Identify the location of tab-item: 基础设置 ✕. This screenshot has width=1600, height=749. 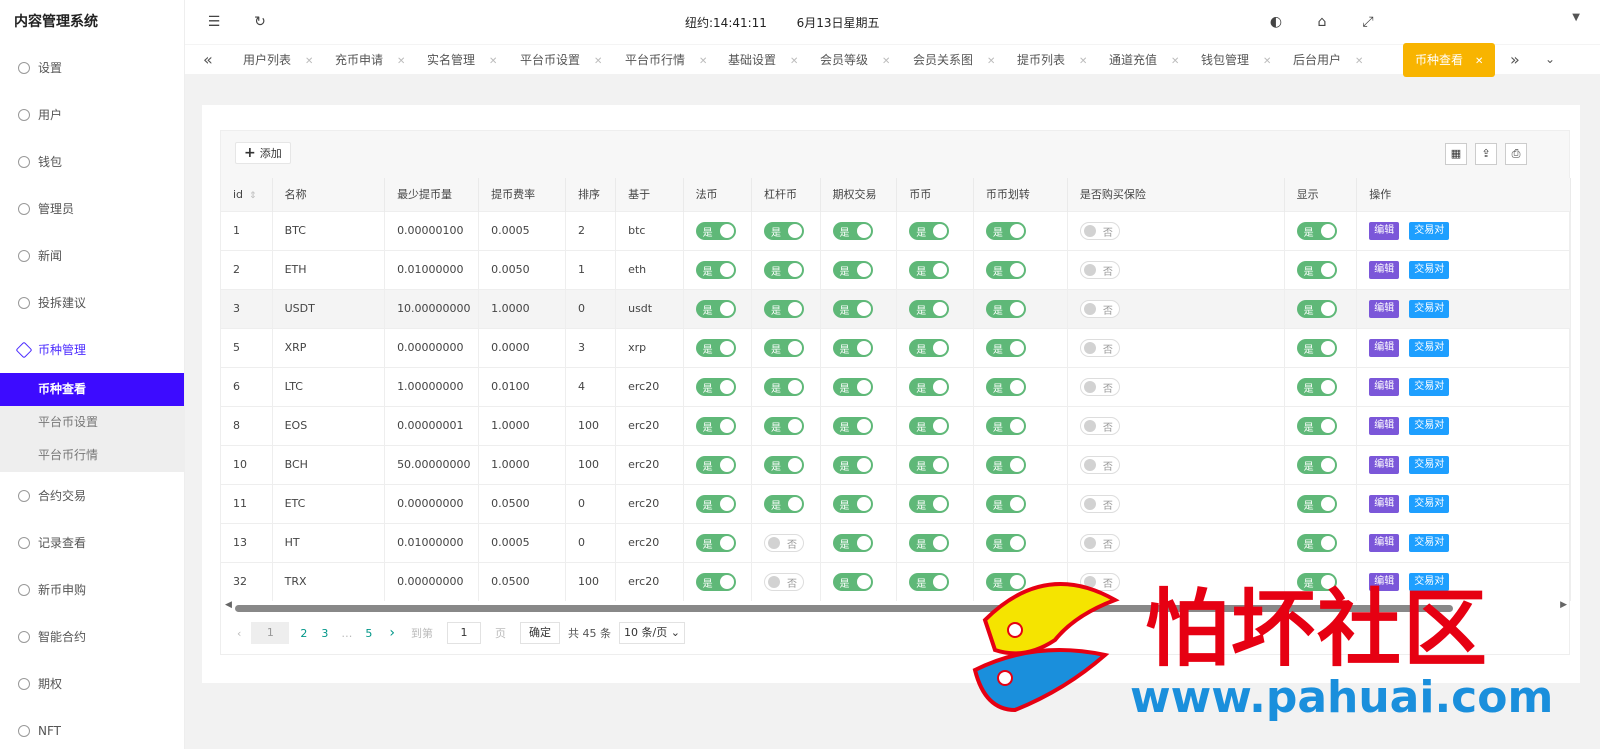
(763, 59).